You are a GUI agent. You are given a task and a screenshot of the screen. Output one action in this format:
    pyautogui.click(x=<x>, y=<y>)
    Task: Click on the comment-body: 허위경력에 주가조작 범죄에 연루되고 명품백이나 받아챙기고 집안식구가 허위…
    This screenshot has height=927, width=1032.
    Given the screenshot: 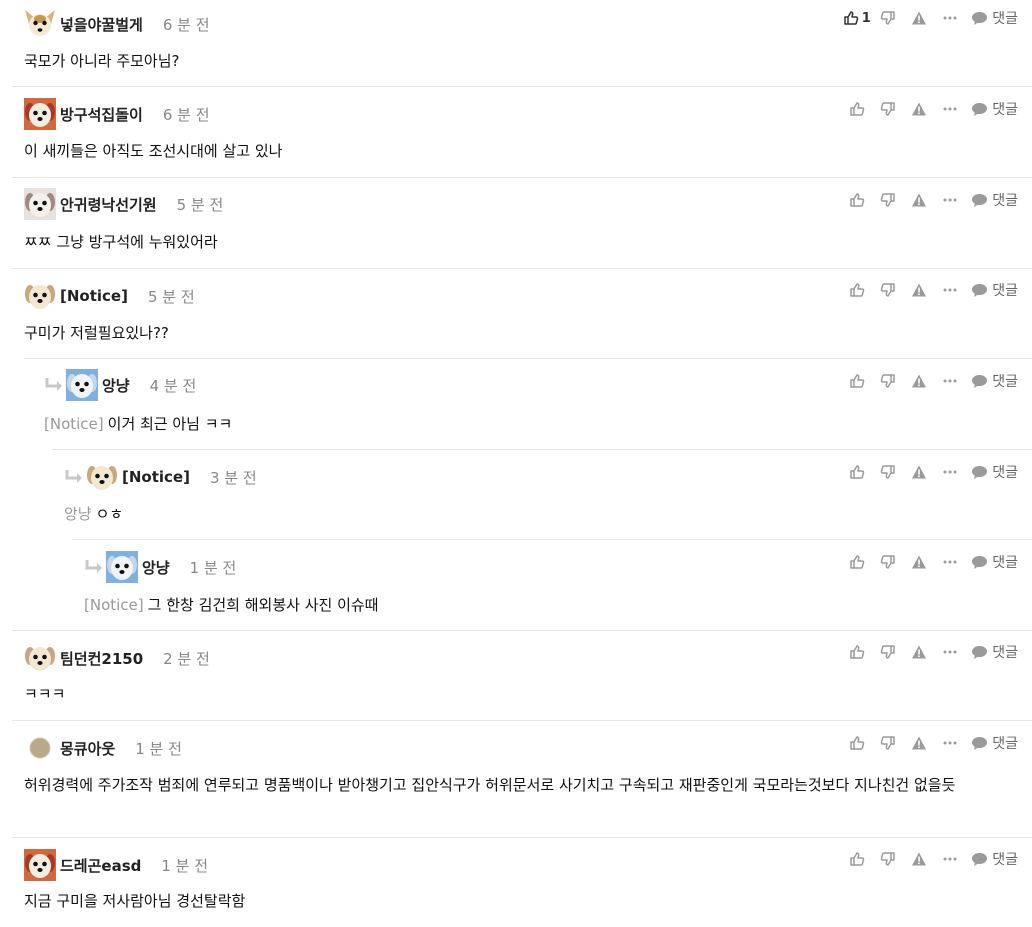 What is the action you would take?
    pyautogui.click(x=524, y=785)
    